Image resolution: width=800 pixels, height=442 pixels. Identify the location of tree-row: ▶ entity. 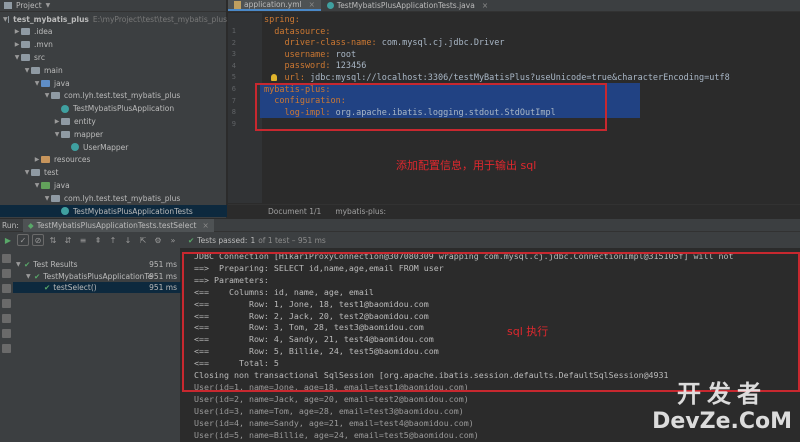
(113, 121).